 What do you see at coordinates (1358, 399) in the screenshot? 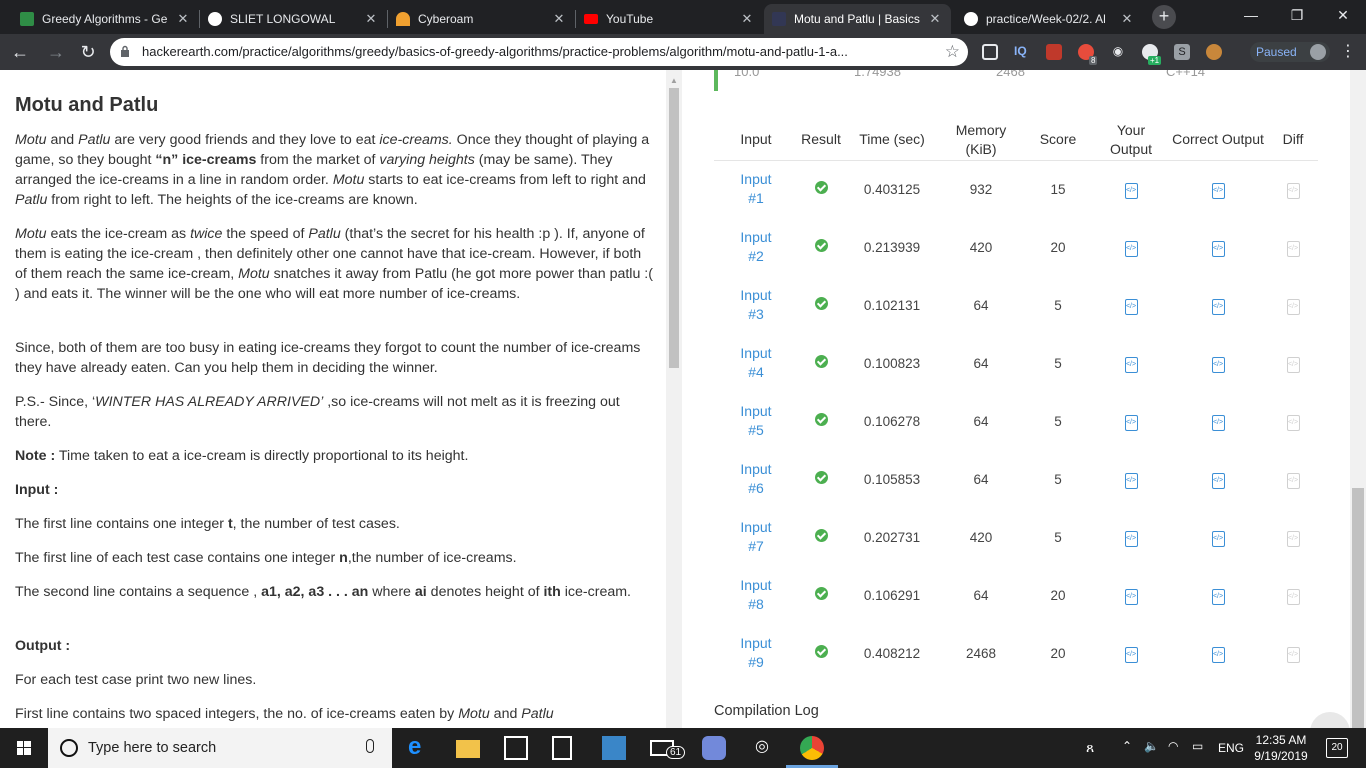
I see `right-scrollbar` at bounding box center [1358, 399].